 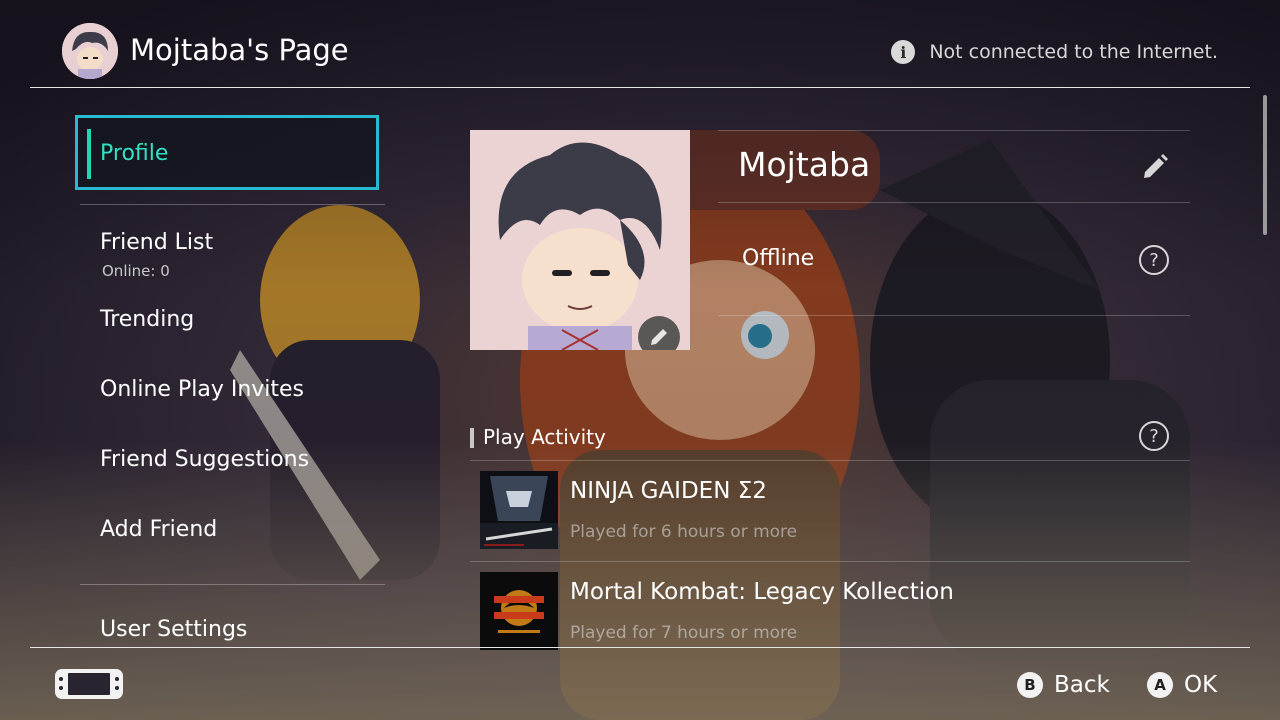 I want to click on sidebar-item-label: Friend Suggestions, so click(x=205, y=459).